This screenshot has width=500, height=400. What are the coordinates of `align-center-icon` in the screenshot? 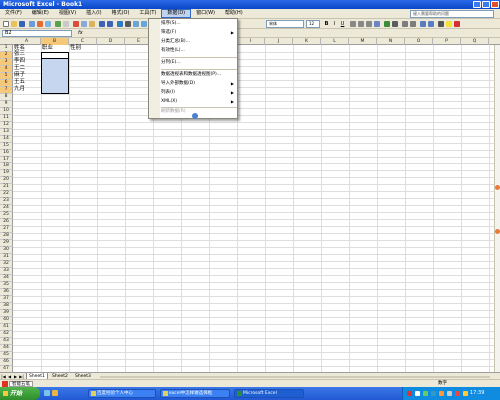 It's located at (361, 24).